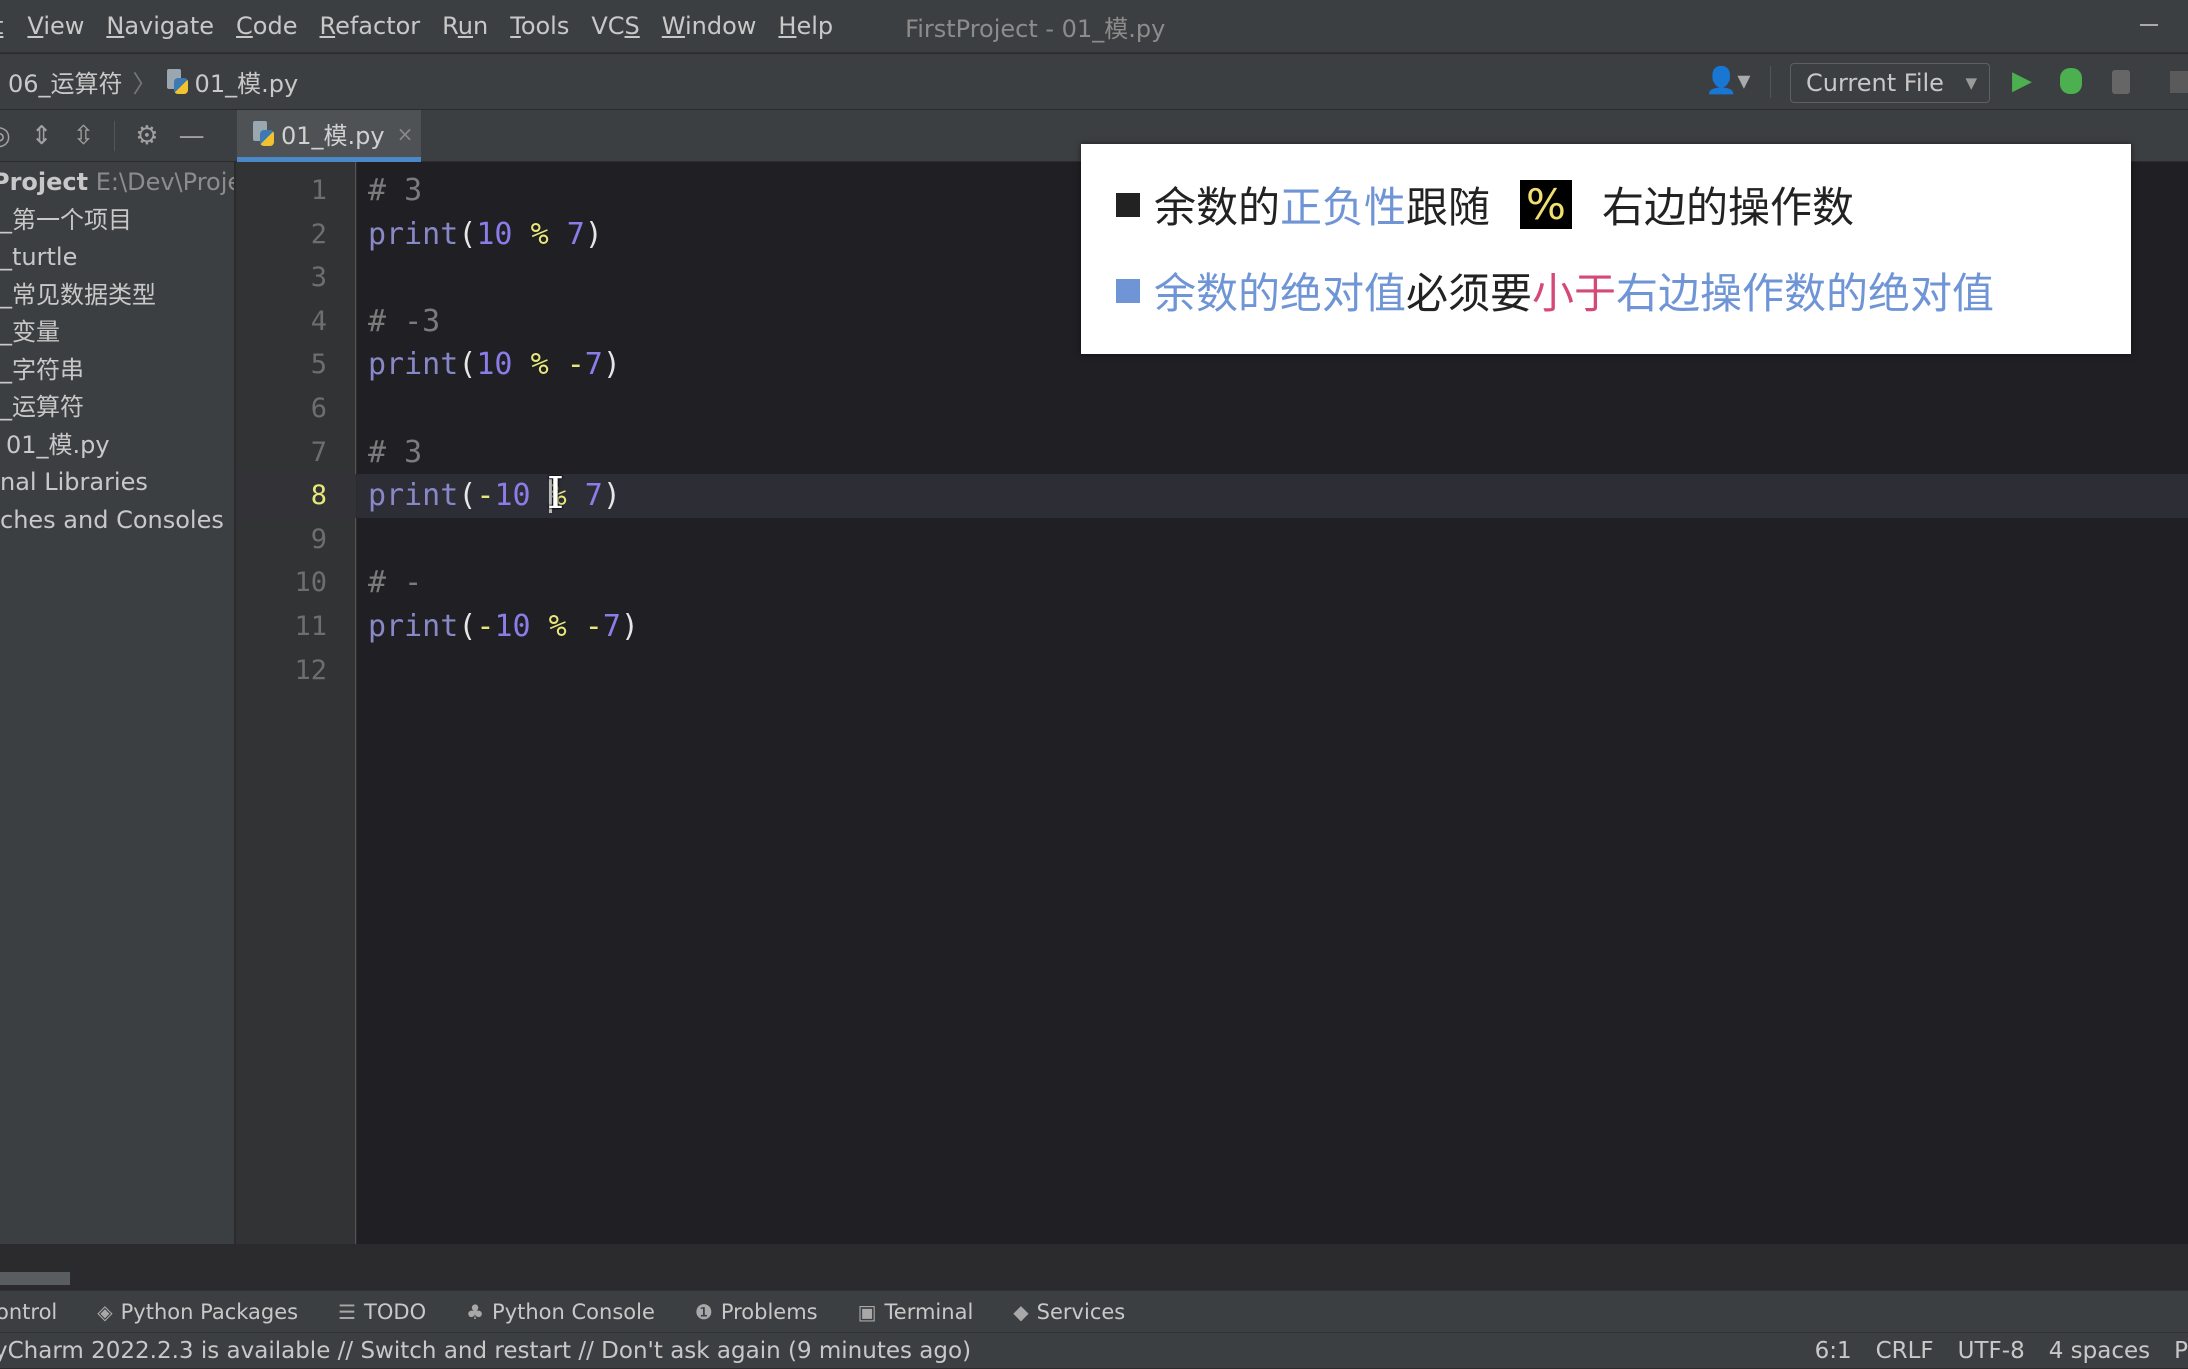  I want to click on line-number: 1, so click(318, 190).